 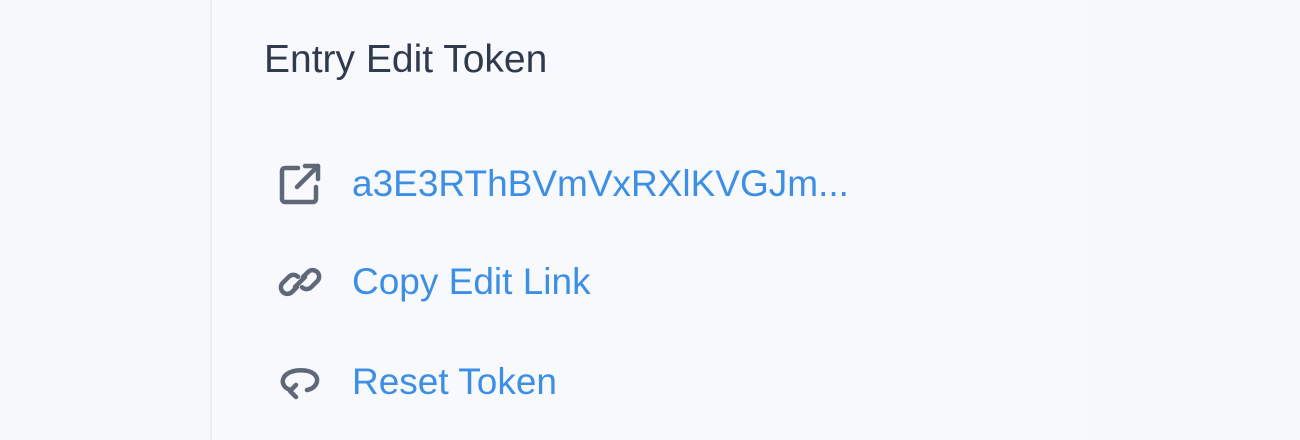 What do you see at coordinates (454, 381) in the screenshot?
I see `reset-token-label: Reset Token` at bounding box center [454, 381].